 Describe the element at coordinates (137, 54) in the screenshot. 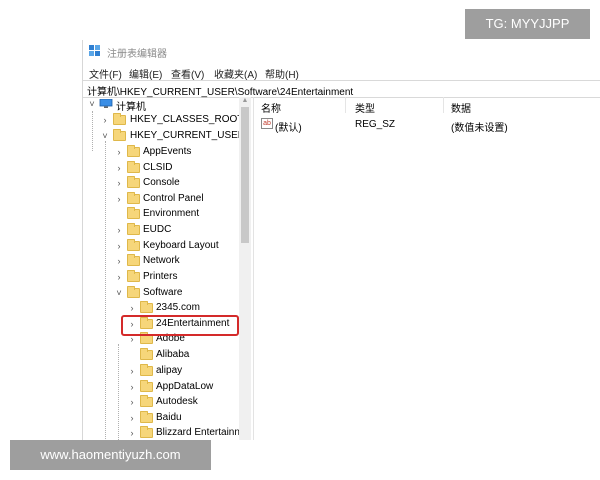

I see `window-title: 注册表编辑器` at that location.